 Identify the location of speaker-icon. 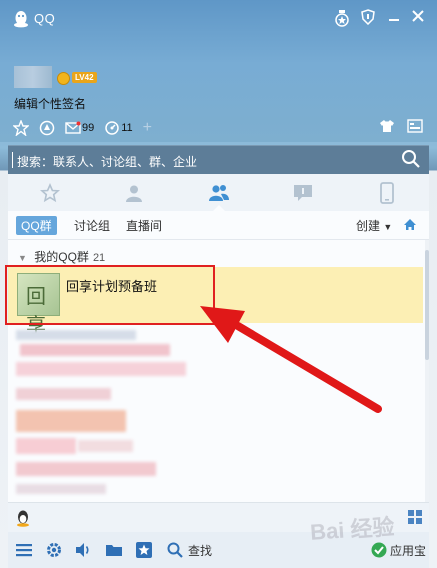
(83, 550).